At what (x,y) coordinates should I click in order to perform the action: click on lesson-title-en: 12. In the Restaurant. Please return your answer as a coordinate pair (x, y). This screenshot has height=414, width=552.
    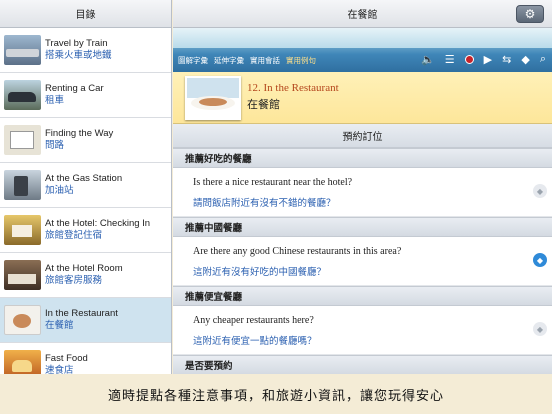
    Looking at the image, I should click on (293, 88).